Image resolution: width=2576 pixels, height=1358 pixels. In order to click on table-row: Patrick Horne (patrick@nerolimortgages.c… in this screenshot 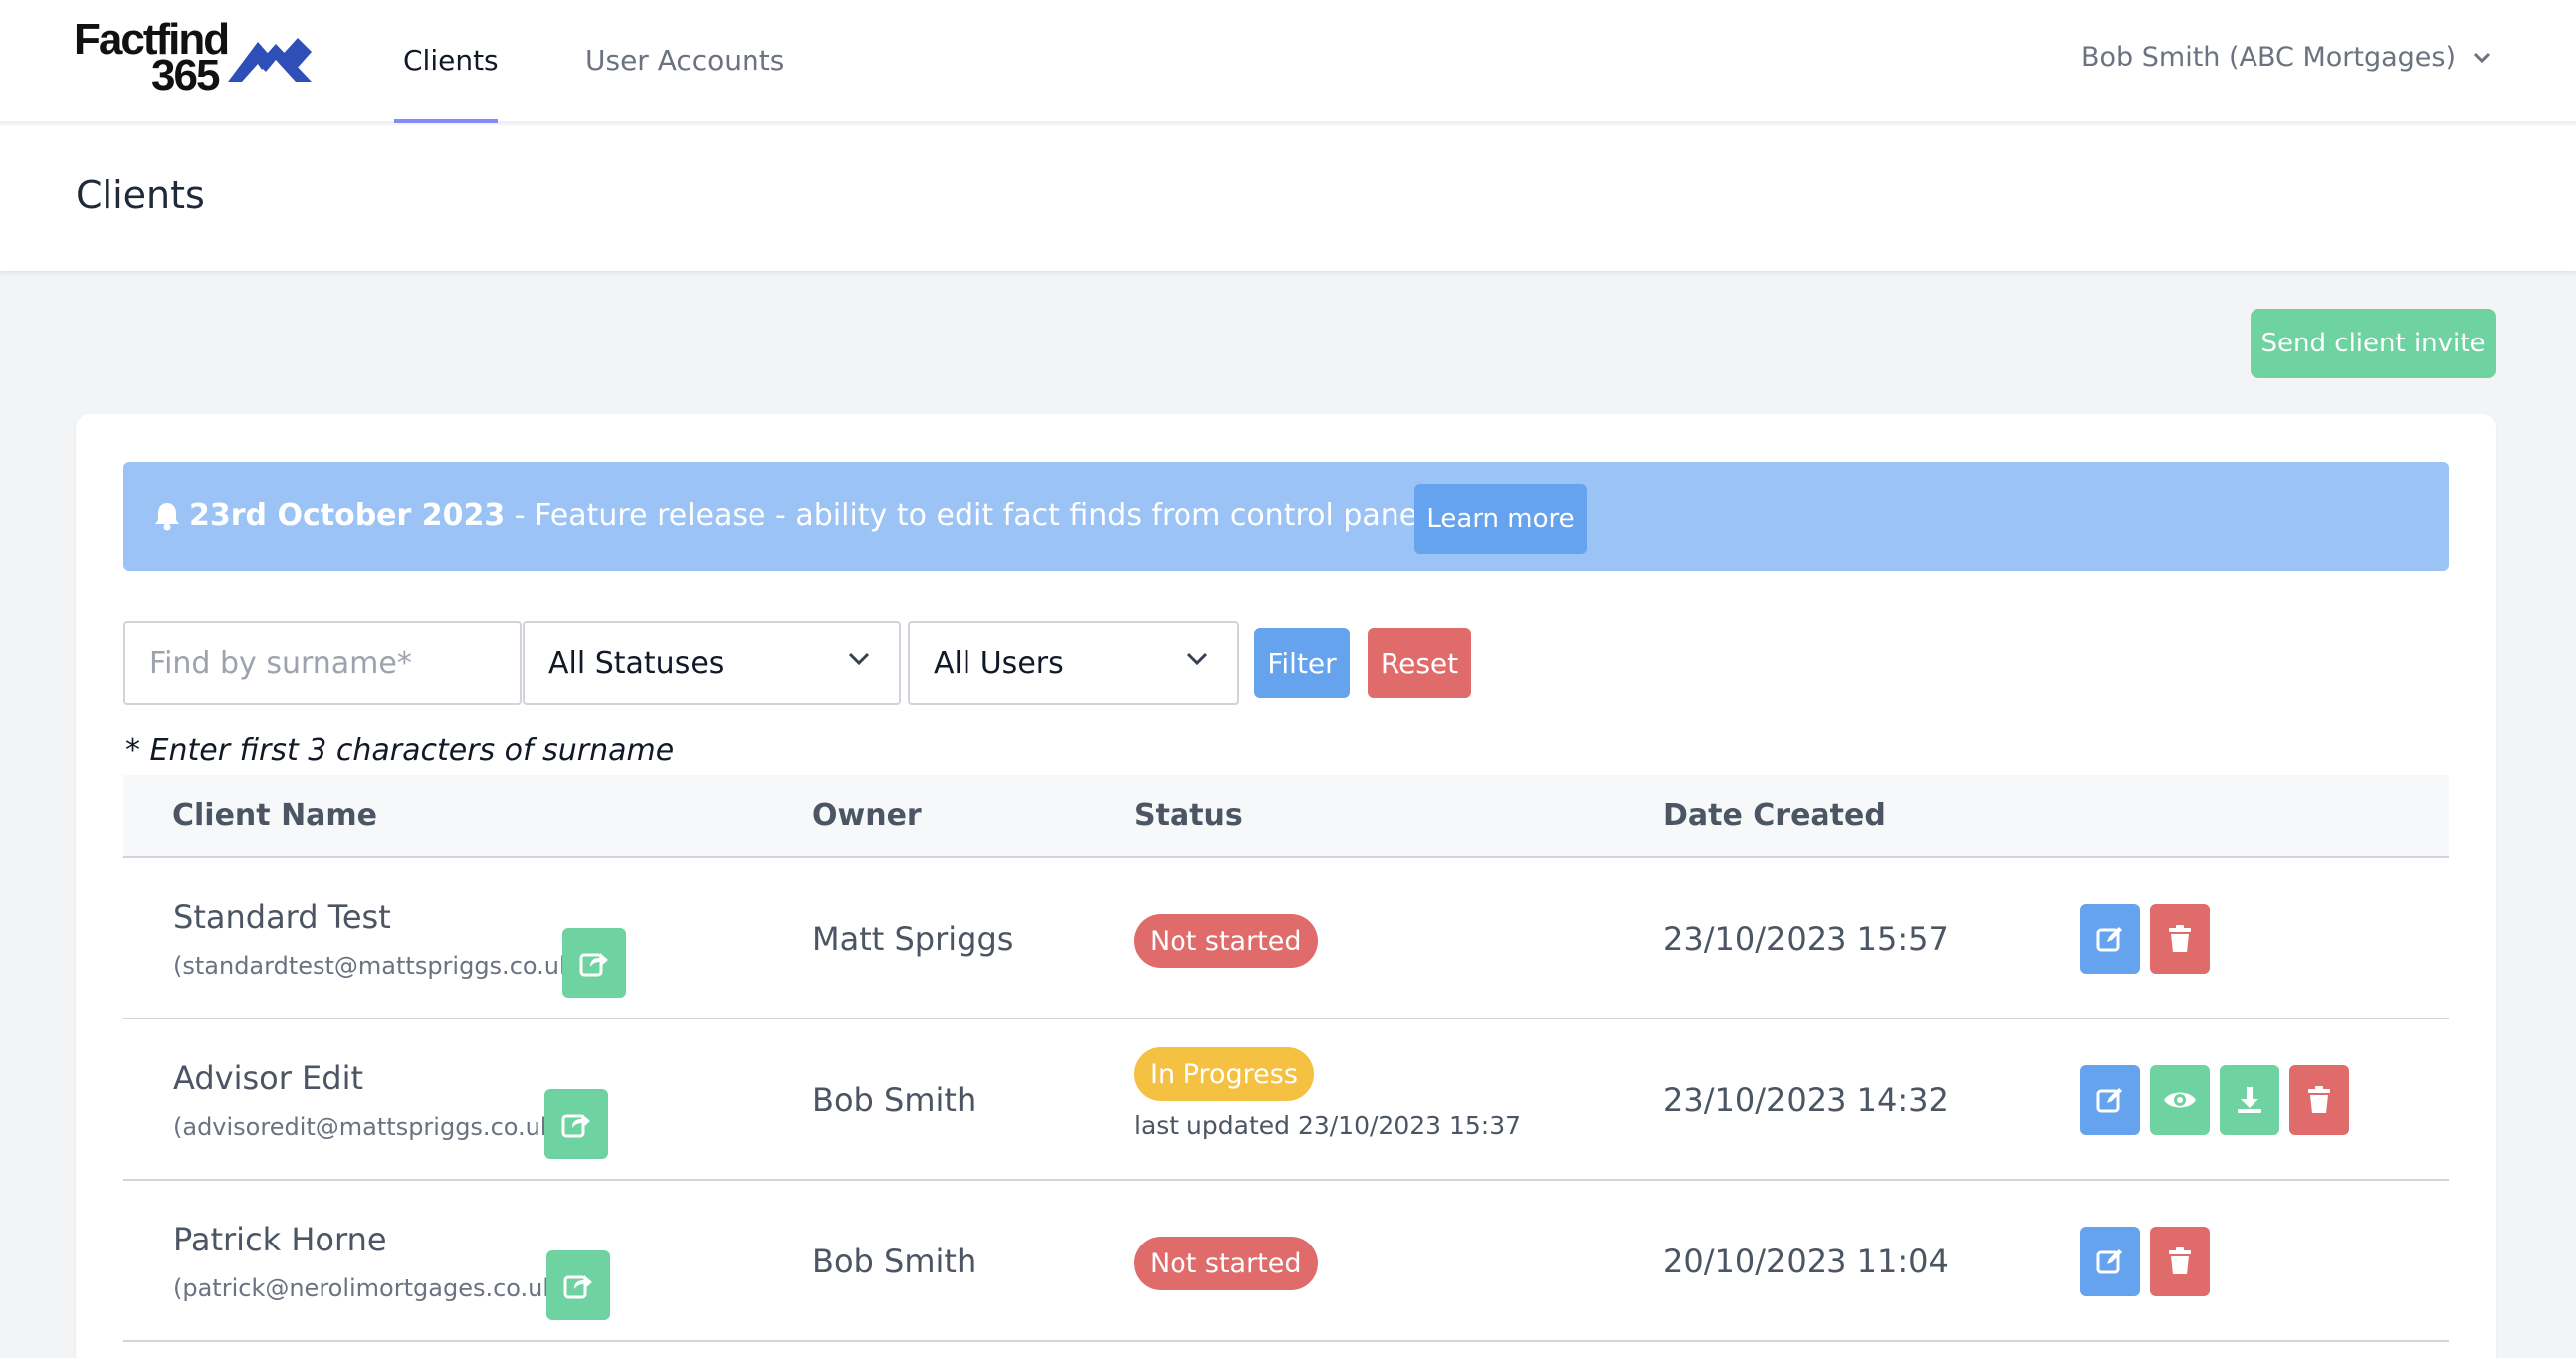, I will do `click(1286, 1261)`.